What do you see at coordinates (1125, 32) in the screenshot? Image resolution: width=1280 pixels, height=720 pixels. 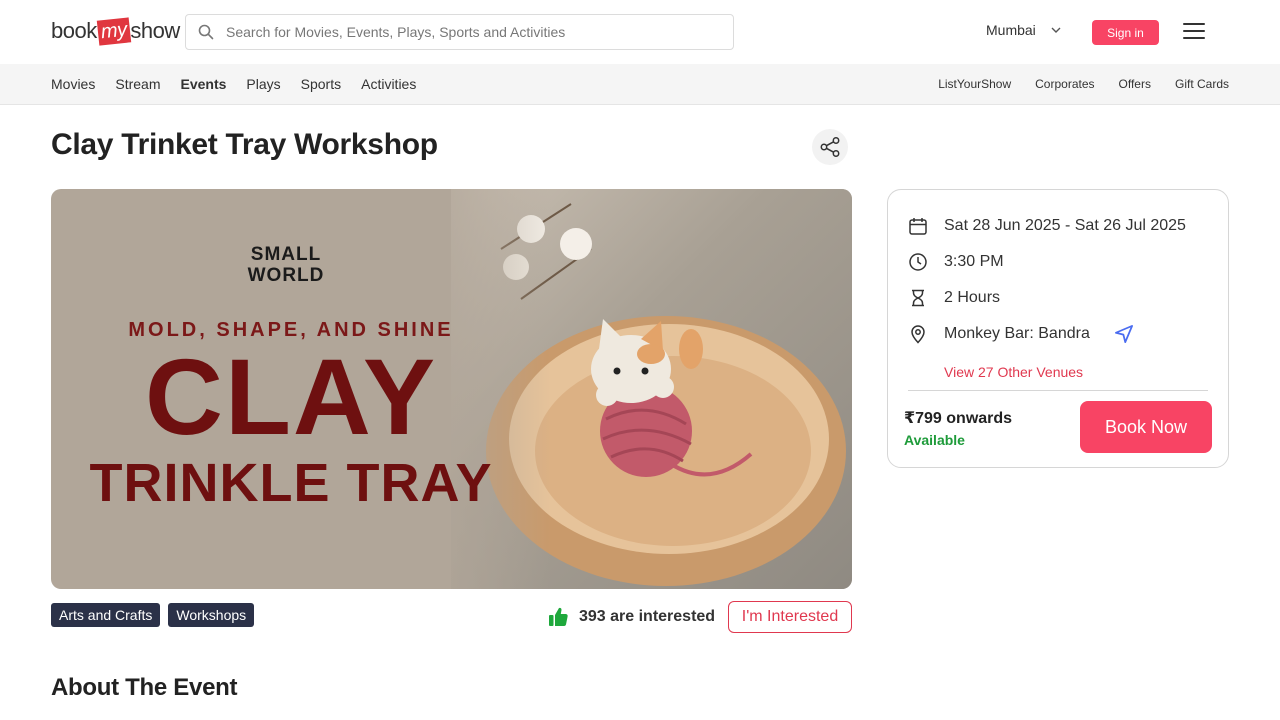 I see `sign-in-button: Sign in` at bounding box center [1125, 32].